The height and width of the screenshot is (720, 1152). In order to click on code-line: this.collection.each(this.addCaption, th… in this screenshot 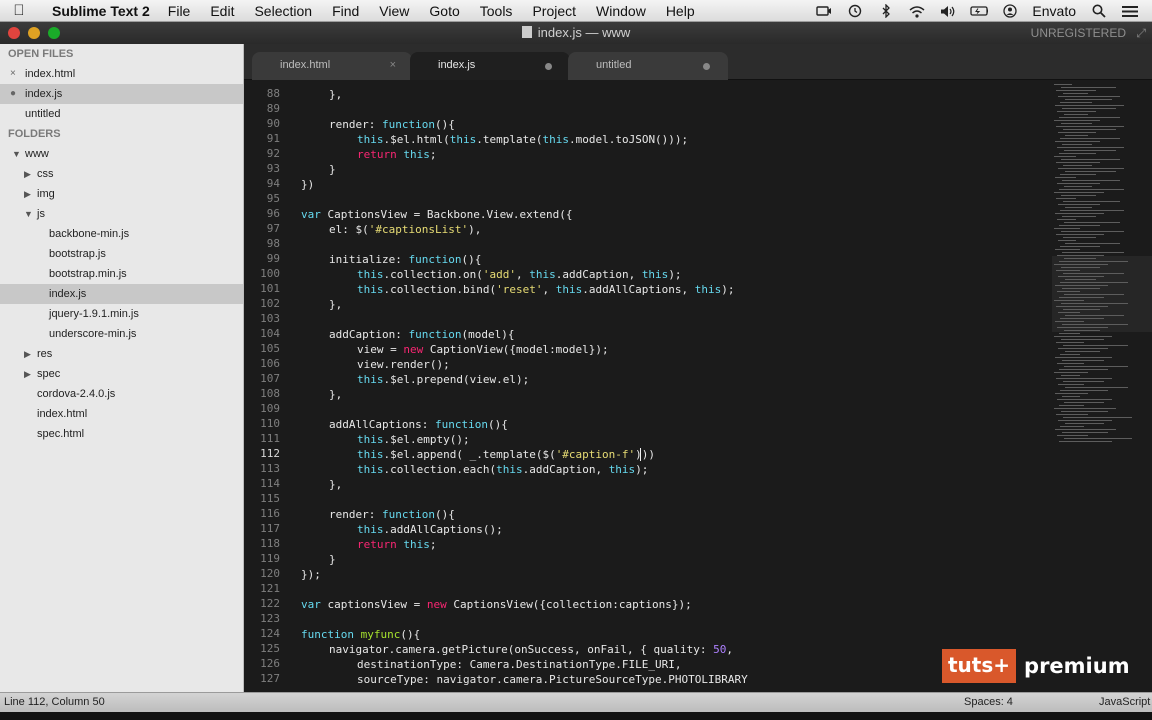, I will do `click(502, 469)`.